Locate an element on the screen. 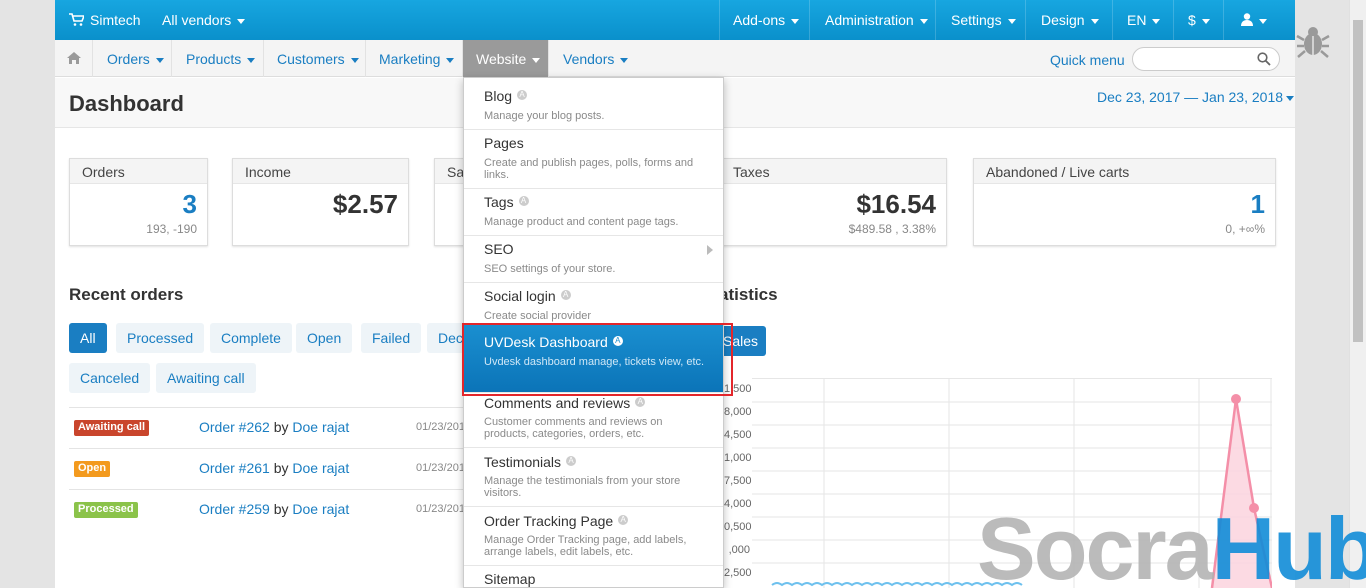 The width and height of the screenshot is (1366, 588). menu-administration-label: Administration is located at coordinates (869, 20).